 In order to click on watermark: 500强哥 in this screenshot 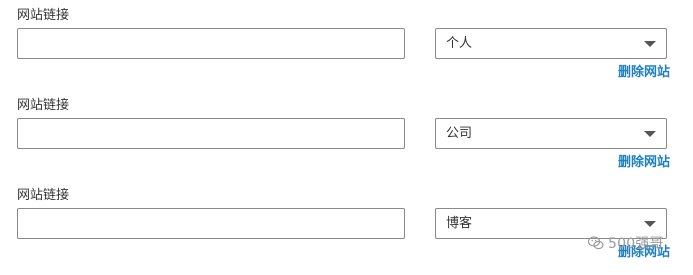, I will do `click(626, 243)`.